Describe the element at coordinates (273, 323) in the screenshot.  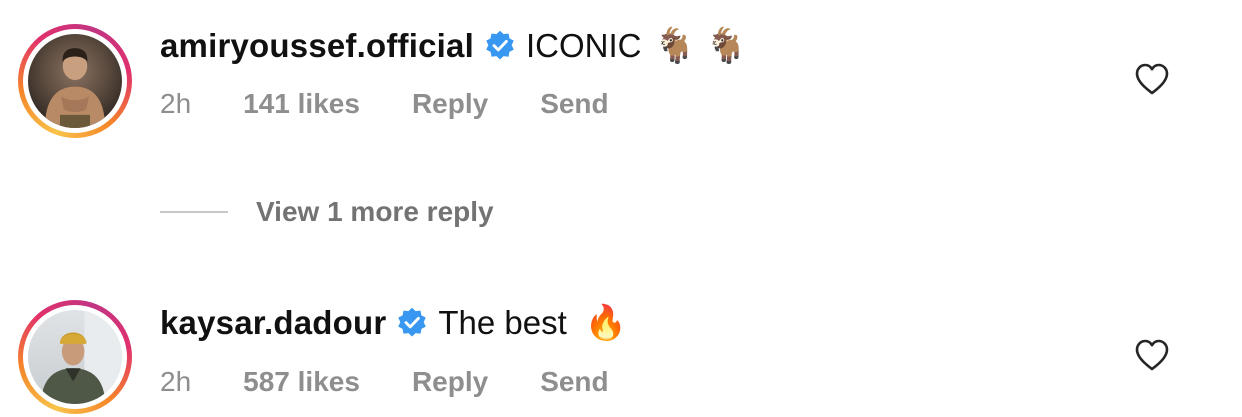
I see `username: kaysar.dadour` at that location.